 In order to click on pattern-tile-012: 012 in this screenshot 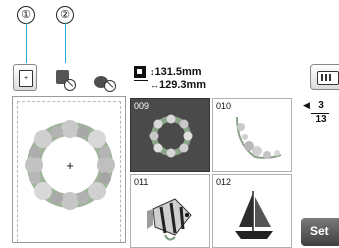, I will do `click(252, 211)`.